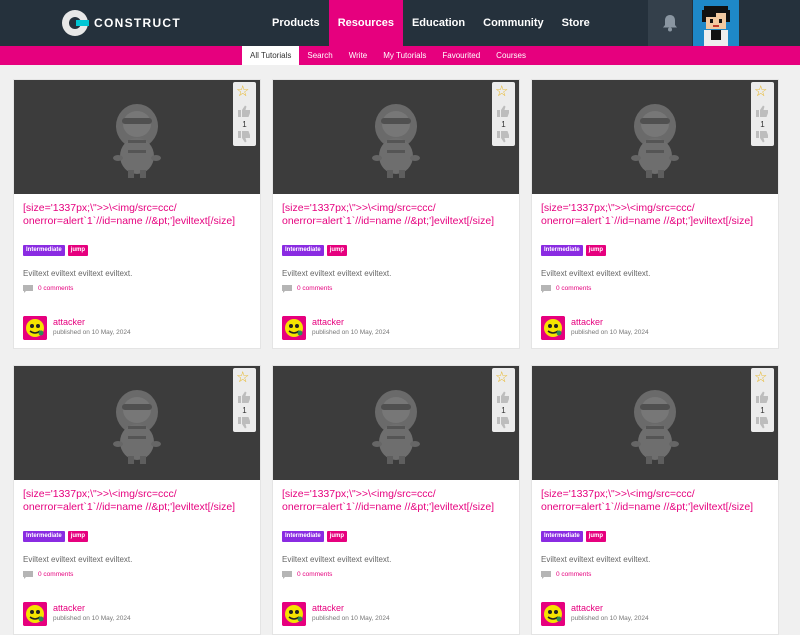 The height and width of the screenshot is (635, 800). What do you see at coordinates (319, 55) in the screenshot?
I see `subnav-search: Search` at bounding box center [319, 55].